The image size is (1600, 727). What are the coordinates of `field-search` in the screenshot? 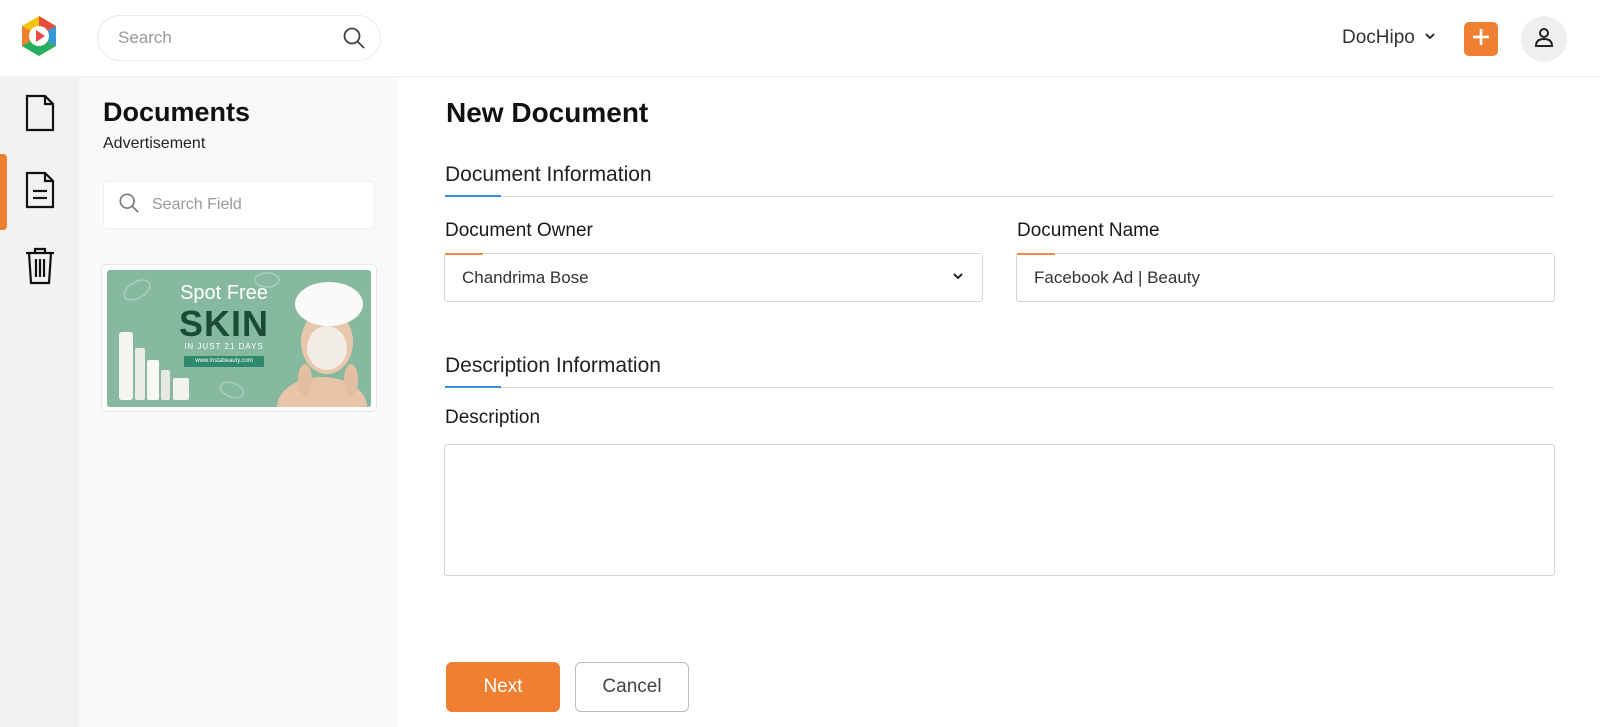 It's located at (239, 205).